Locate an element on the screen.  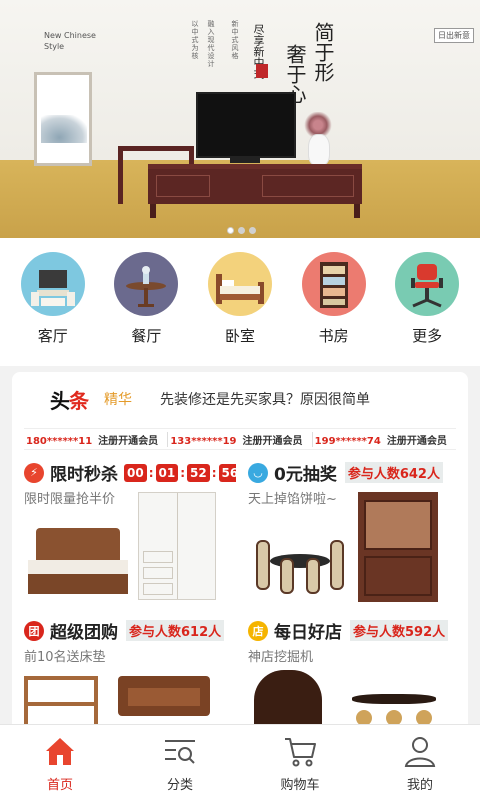
banner-vertical-text-1: 以中式为核 is located at coordinates (195, 40).